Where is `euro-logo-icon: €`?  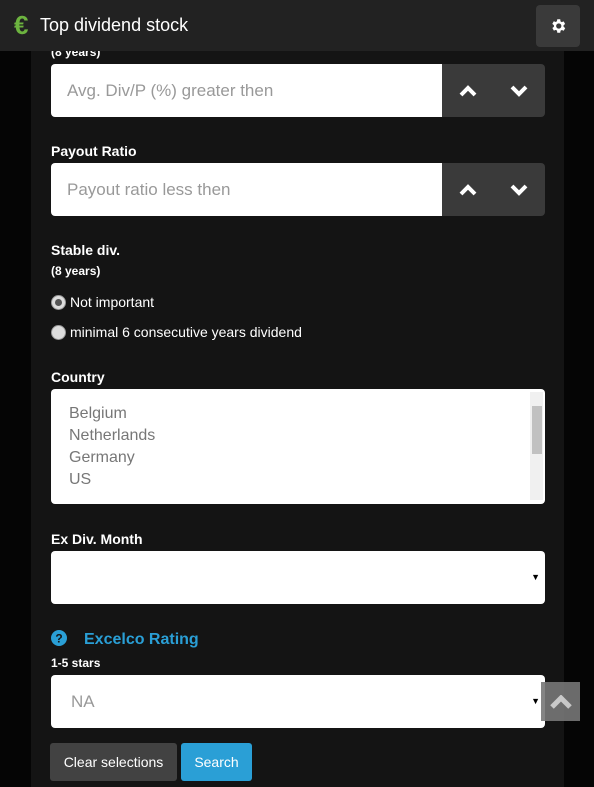
euro-logo-icon: € is located at coordinates (21, 25).